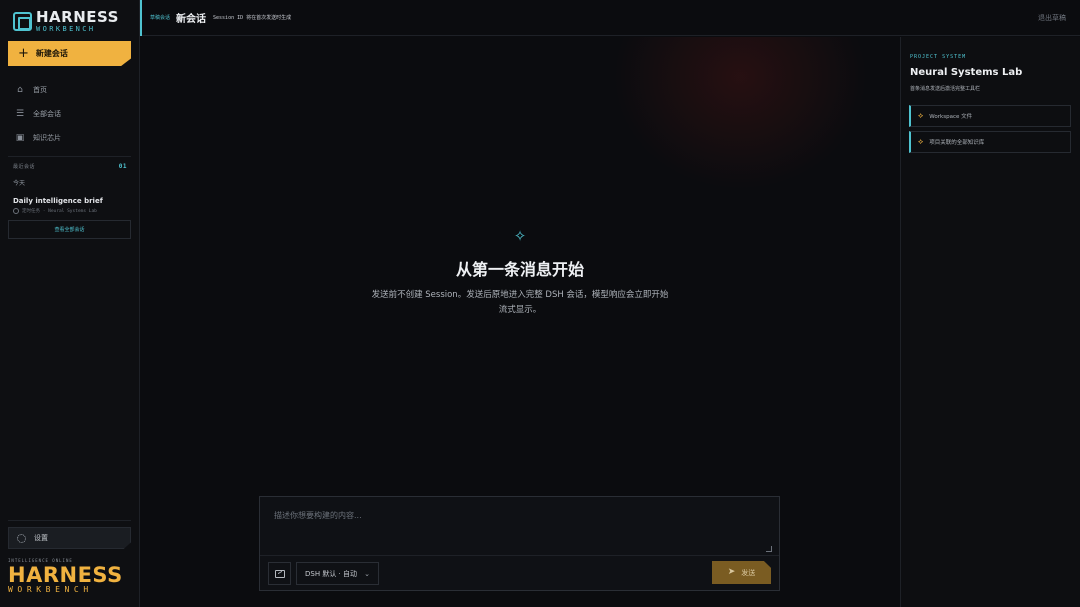  Describe the element at coordinates (191, 19) in the screenshot. I see `page-title: 新会话` at that location.